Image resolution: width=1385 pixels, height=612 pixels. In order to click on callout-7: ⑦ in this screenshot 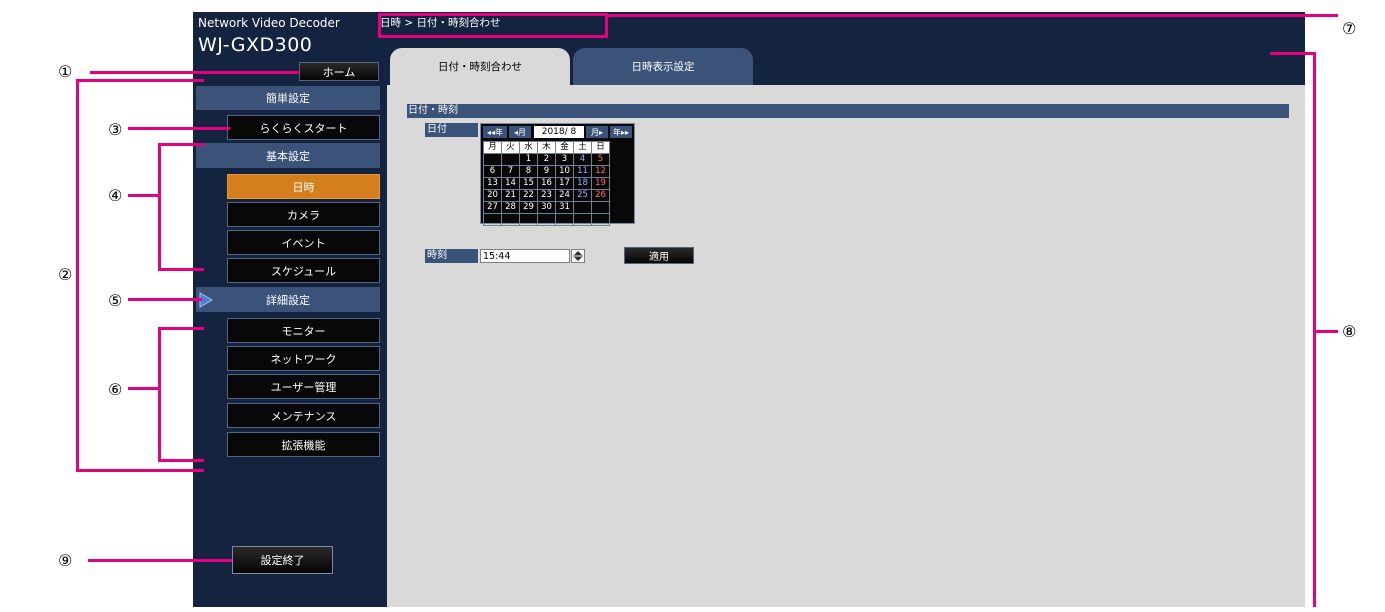, I will do `click(1349, 28)`.